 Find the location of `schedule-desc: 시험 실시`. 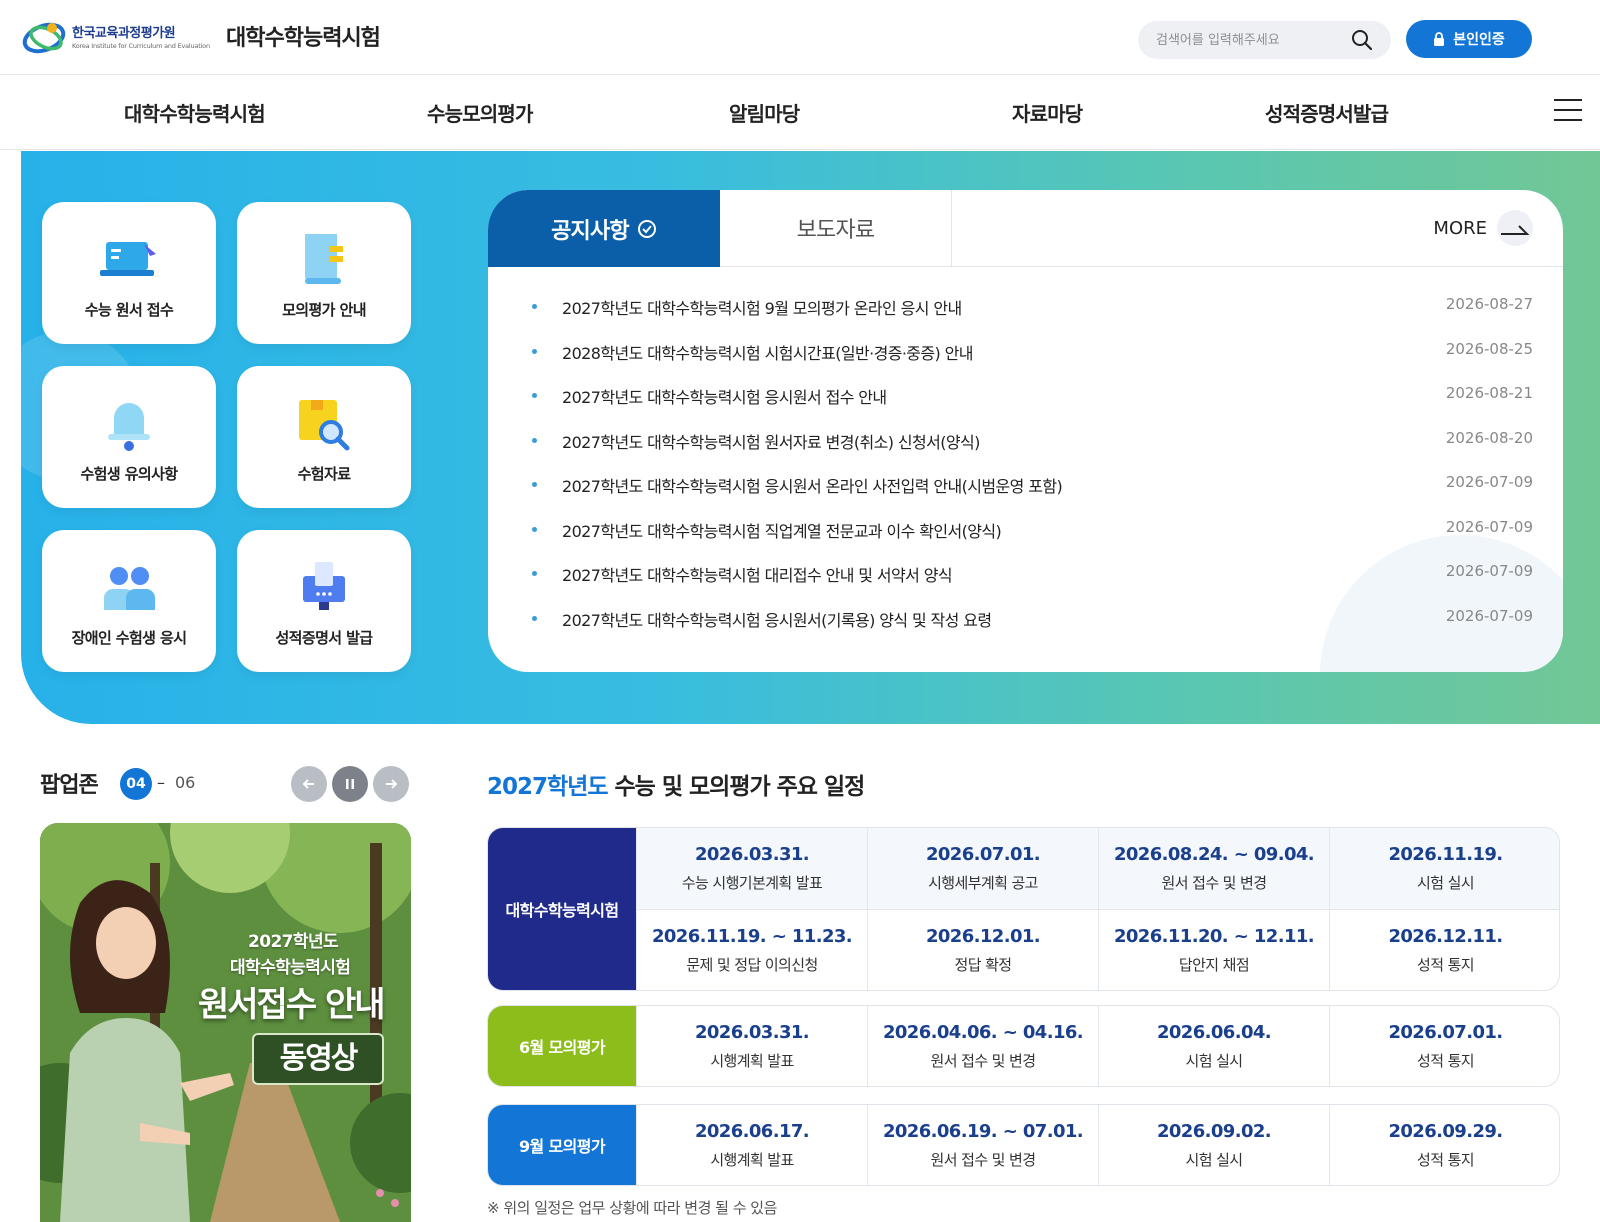

schedule-desc: 시험 실시 is located at coordinates (1446, 883).